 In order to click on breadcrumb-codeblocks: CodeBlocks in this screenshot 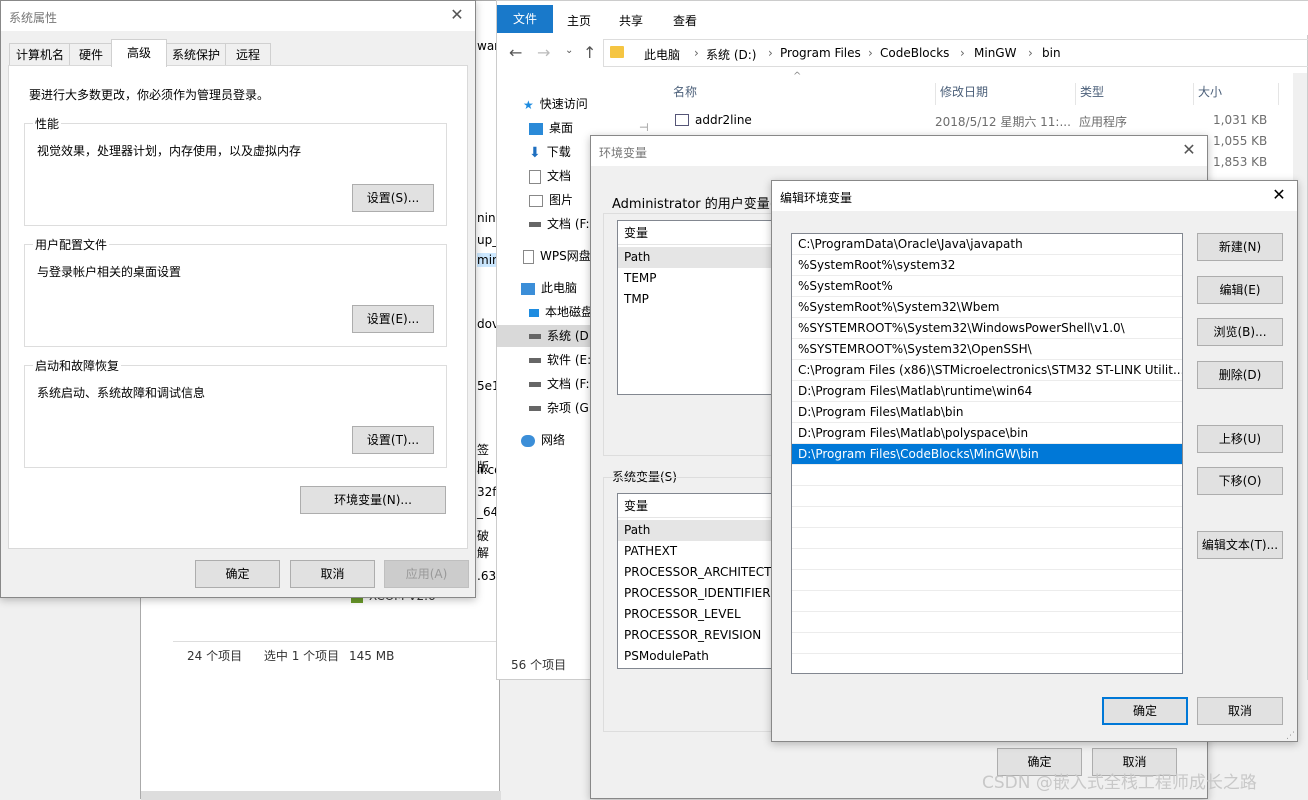, I will do `click(914, 53)`.